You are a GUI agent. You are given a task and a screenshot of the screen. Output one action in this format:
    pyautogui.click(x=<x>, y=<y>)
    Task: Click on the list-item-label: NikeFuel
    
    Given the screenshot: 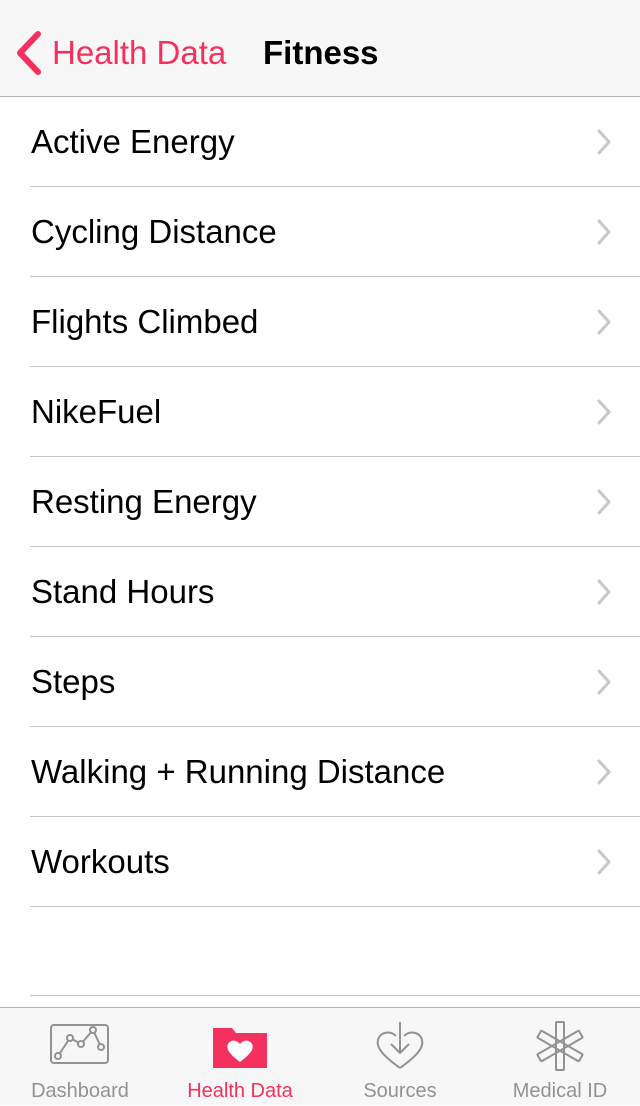 What is the action you would take?
    pyautogui.click(x=96, y=411)
    